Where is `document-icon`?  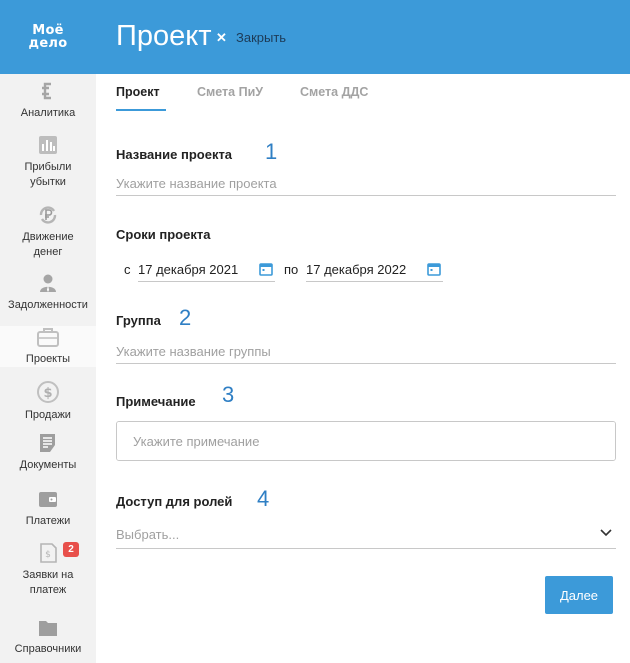
document-icon is located at coordinates (47, 443).